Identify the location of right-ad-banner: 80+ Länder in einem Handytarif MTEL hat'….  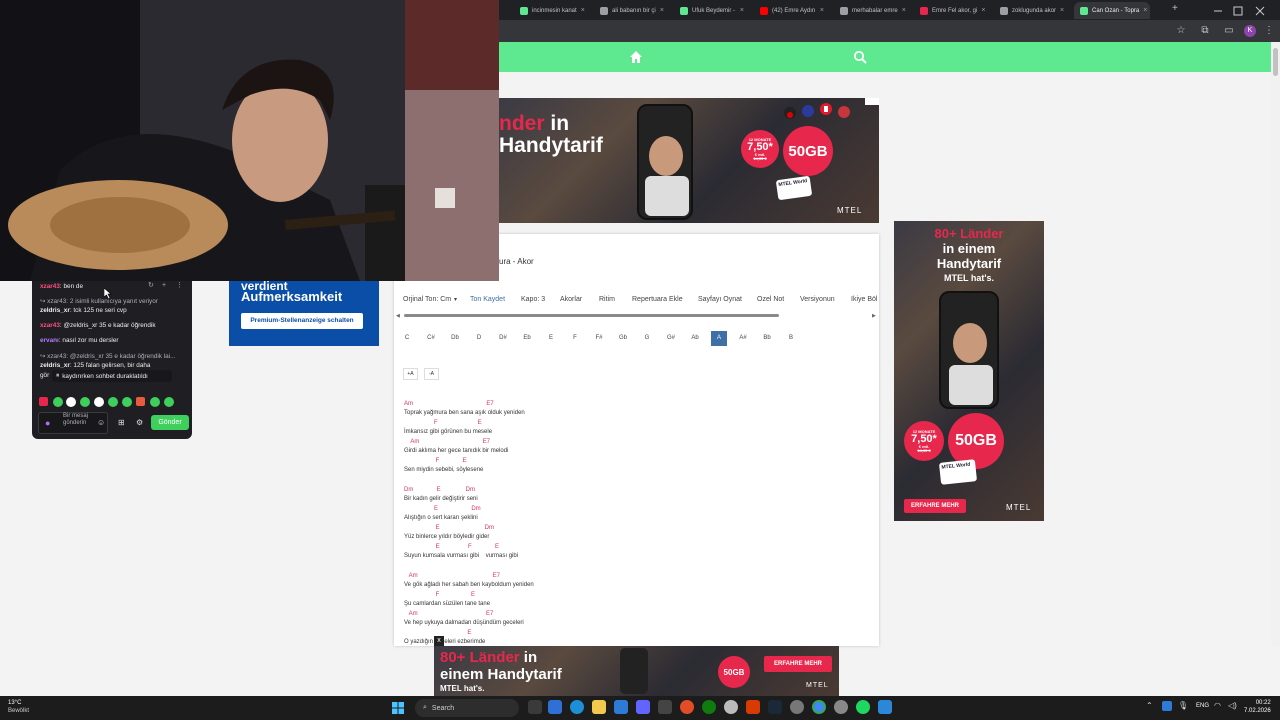
(969, 371).